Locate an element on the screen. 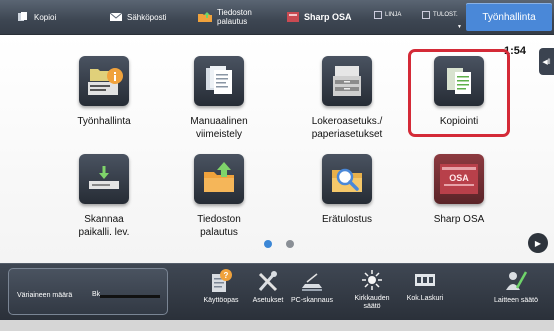 The image size is (554, 331). file-retrieve-tile: Tiedoston palautus is located at coordinates (219, 196).